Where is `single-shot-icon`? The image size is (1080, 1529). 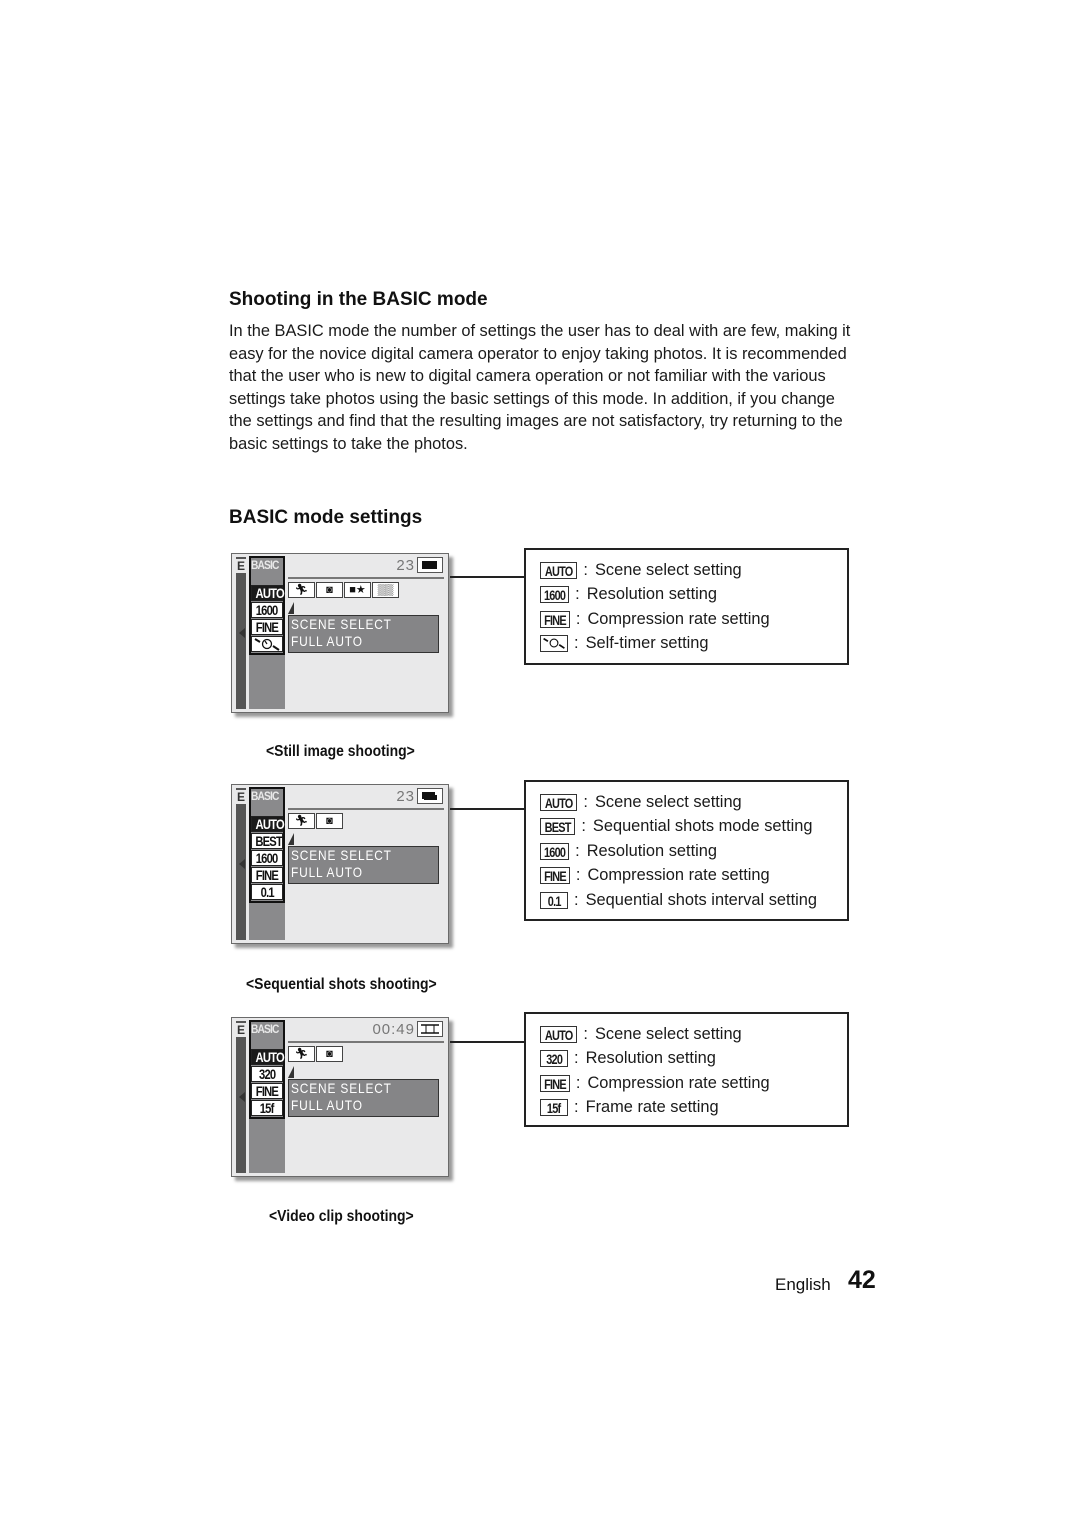 single-shot-icon is located at coordinates (430, 565).